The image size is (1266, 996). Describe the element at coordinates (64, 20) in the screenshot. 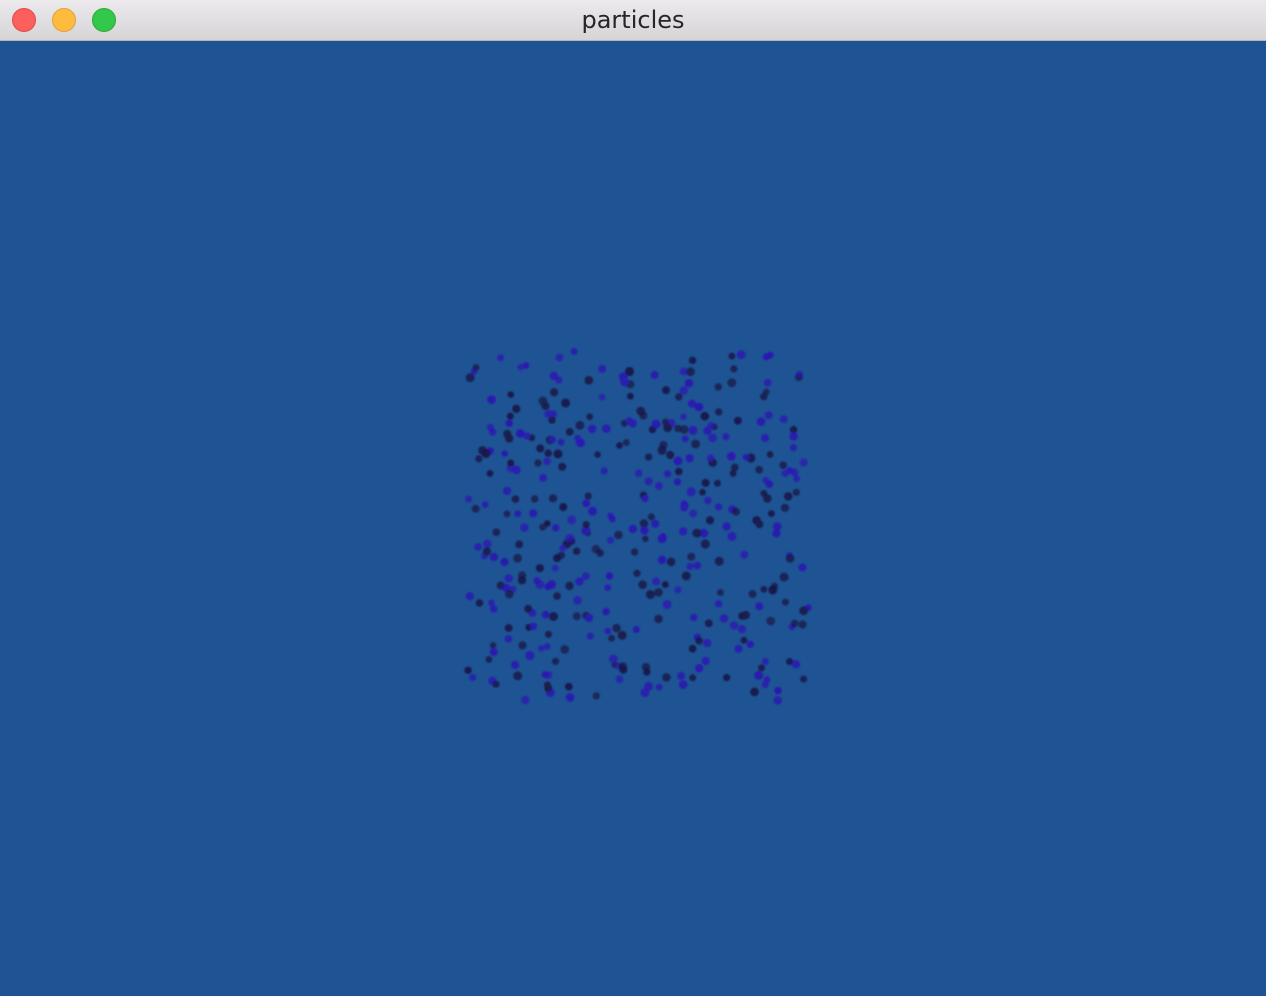

I see `minimize-icon` at that location.